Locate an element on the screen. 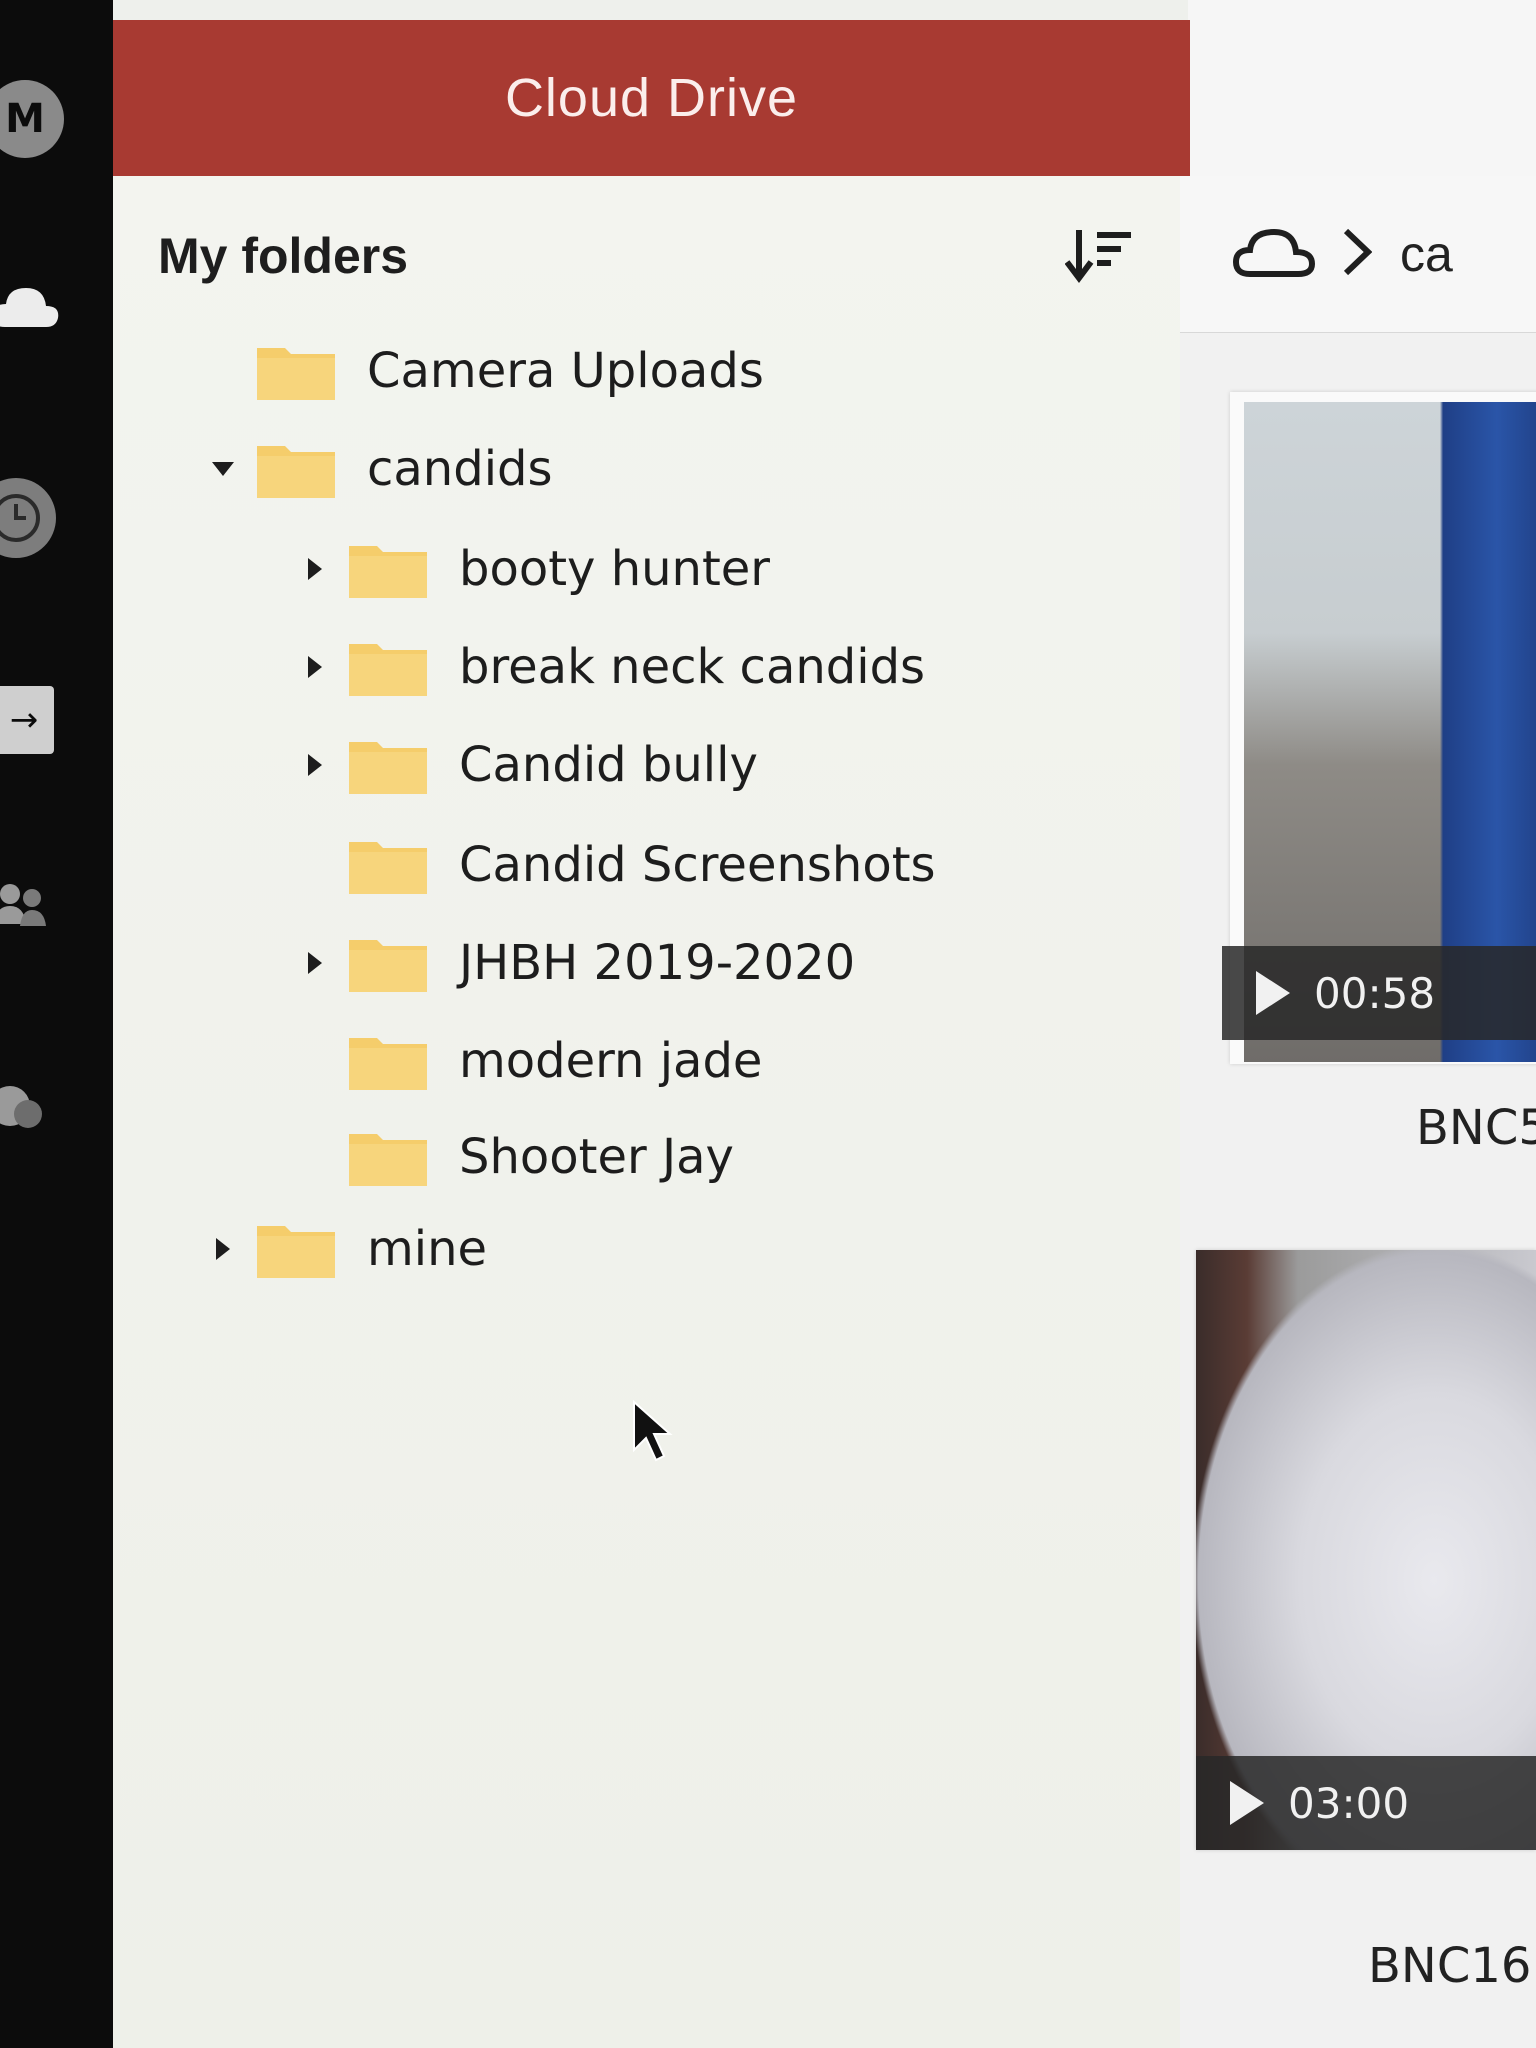  folder-row-candid-bully: Candid bully is located at coordinates (526, 765).